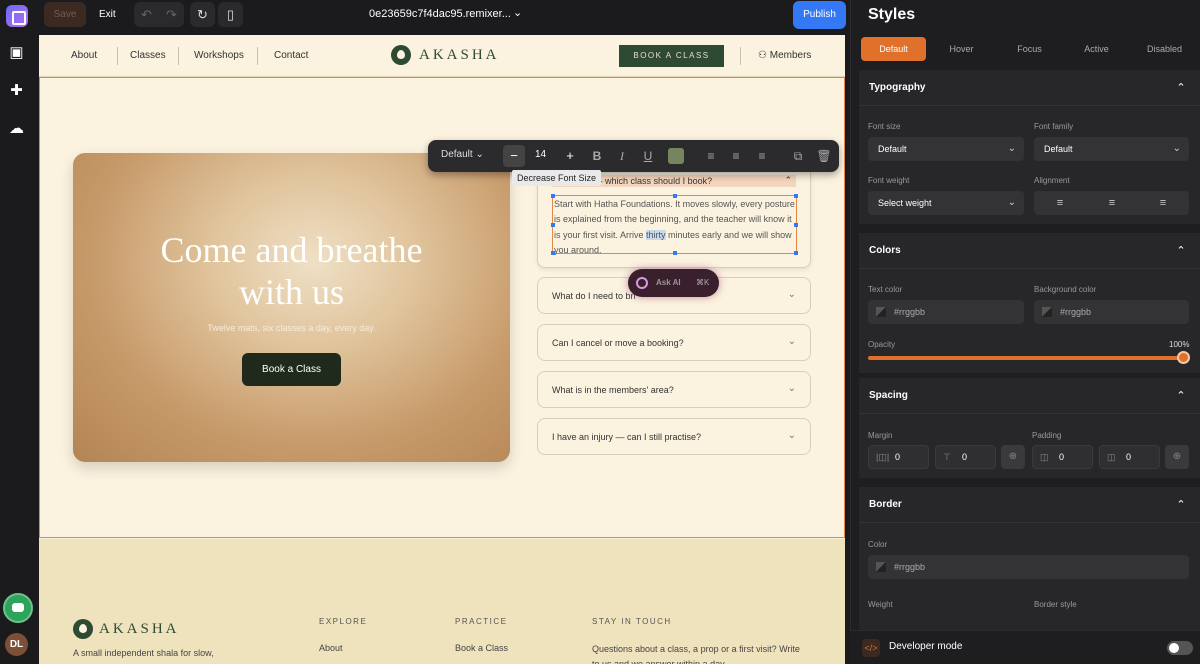 Image resolution: width=1200 pixels, height=664 pixels. Describe the element at coordinates (84, 55) in the screenshot. I see `nav-about: About` at that location.